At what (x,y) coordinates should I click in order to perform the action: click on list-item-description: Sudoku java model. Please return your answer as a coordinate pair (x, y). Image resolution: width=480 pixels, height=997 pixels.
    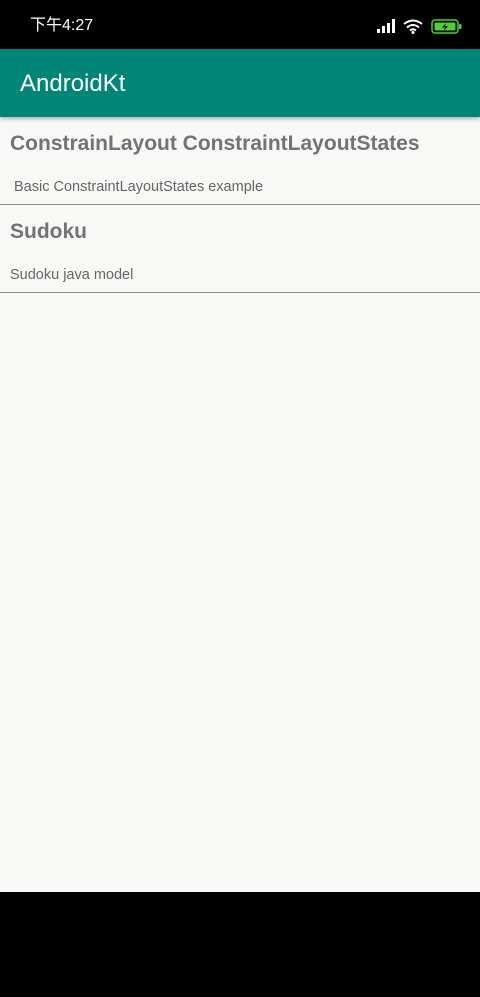
    Looking at the image, I should click on (72, 275).